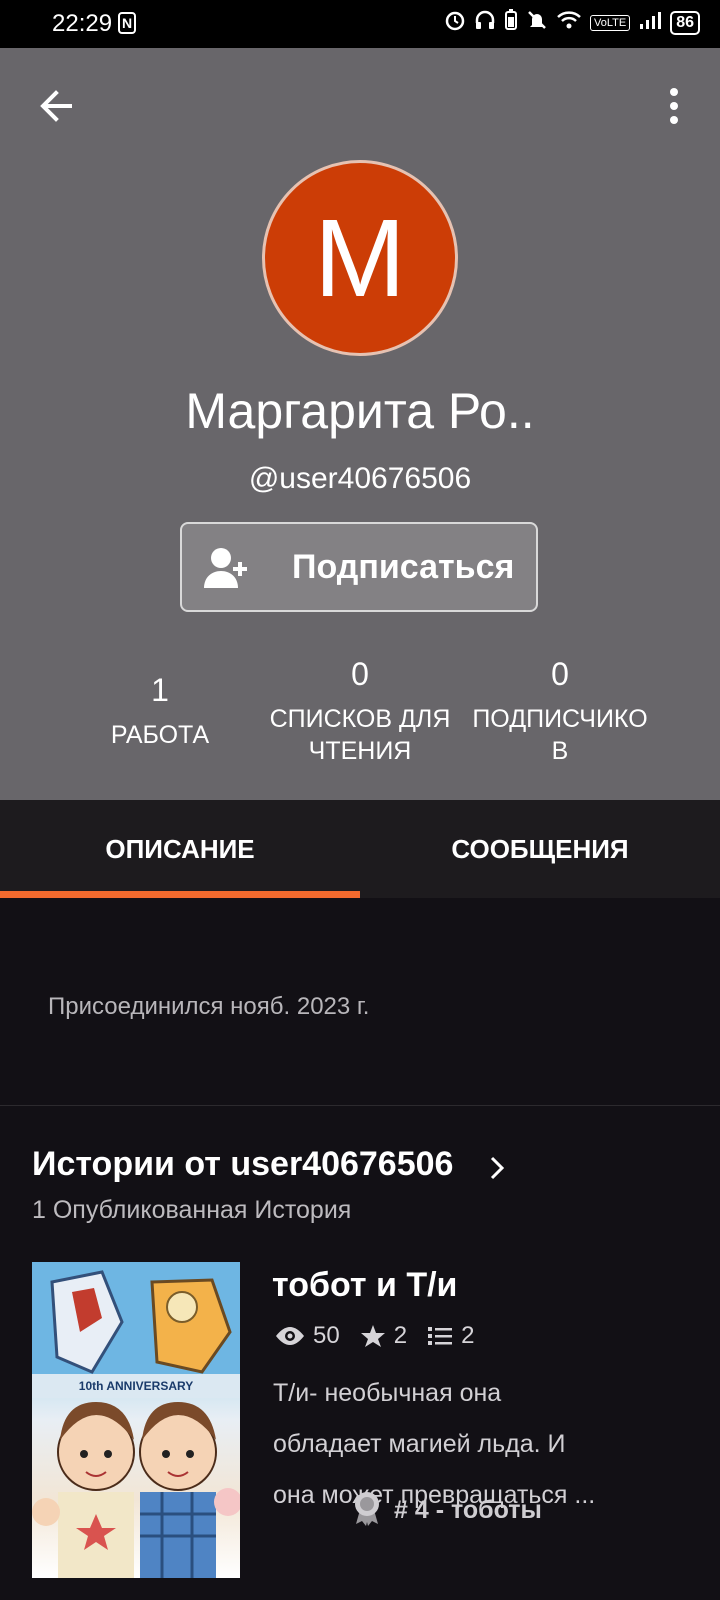  What do you see at coordinates (497, 1168) in the screenshot?
I see `chevron-right-icon` at bounding box center [497, 1168].